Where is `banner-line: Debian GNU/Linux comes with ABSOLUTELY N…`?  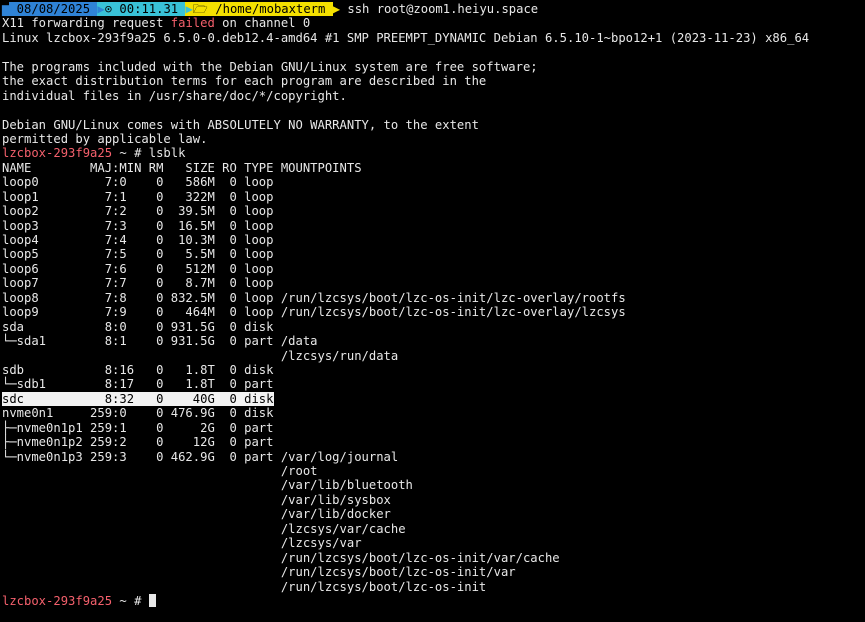
banner-line: Debian GNU/Linux comes with ABSOLUTELY N… is located at coordinates (240, 124).